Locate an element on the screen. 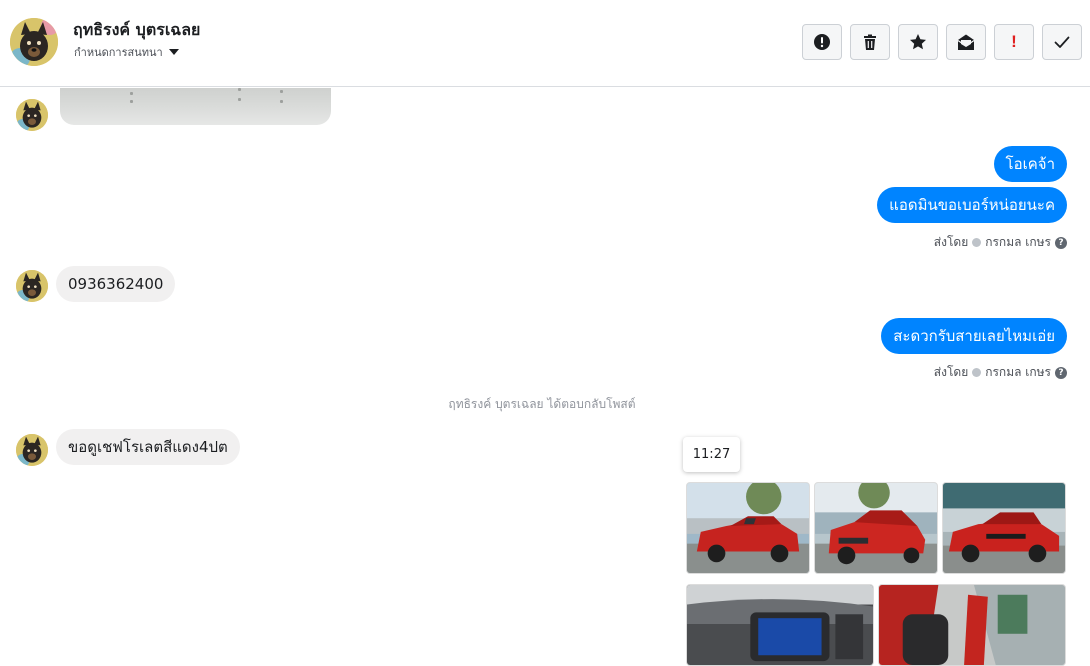 The width and height of the screenshot is (1090, 666). mark-done-button is located at coordinates (1062, 42).